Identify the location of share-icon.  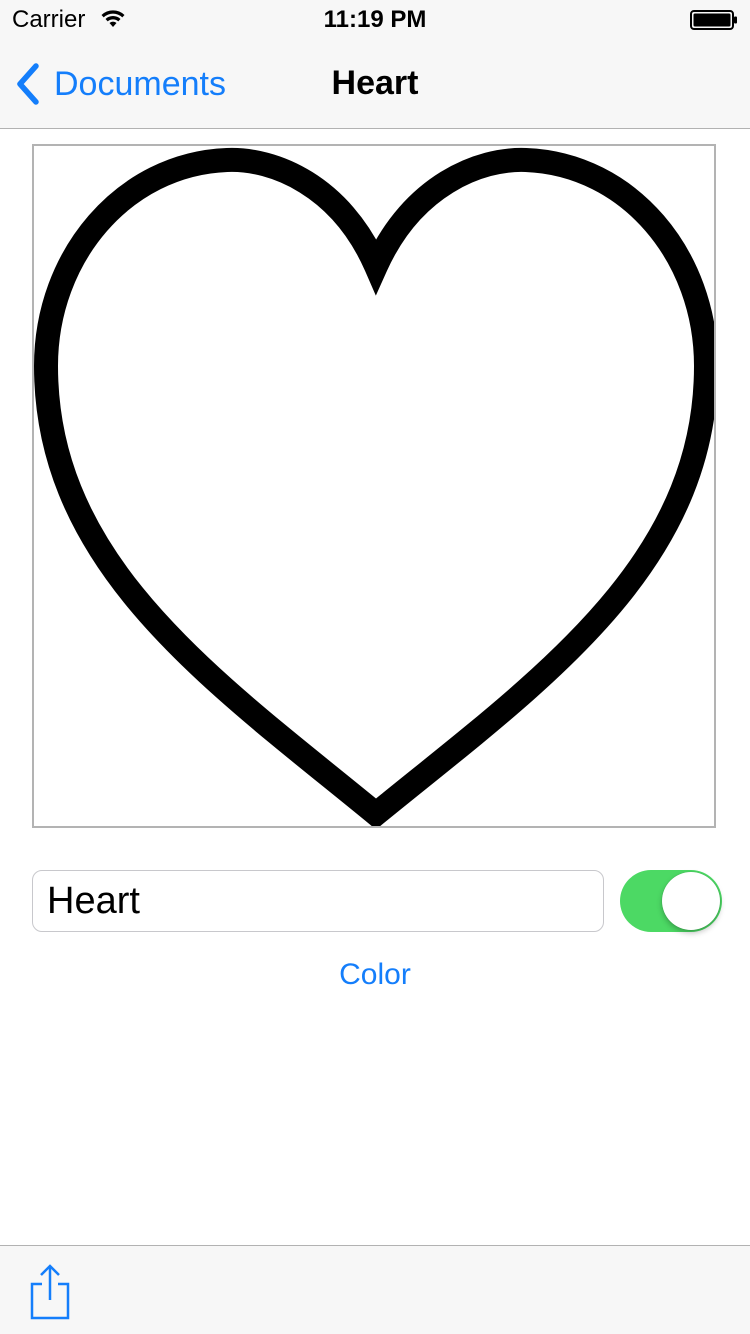
(50, 1292).